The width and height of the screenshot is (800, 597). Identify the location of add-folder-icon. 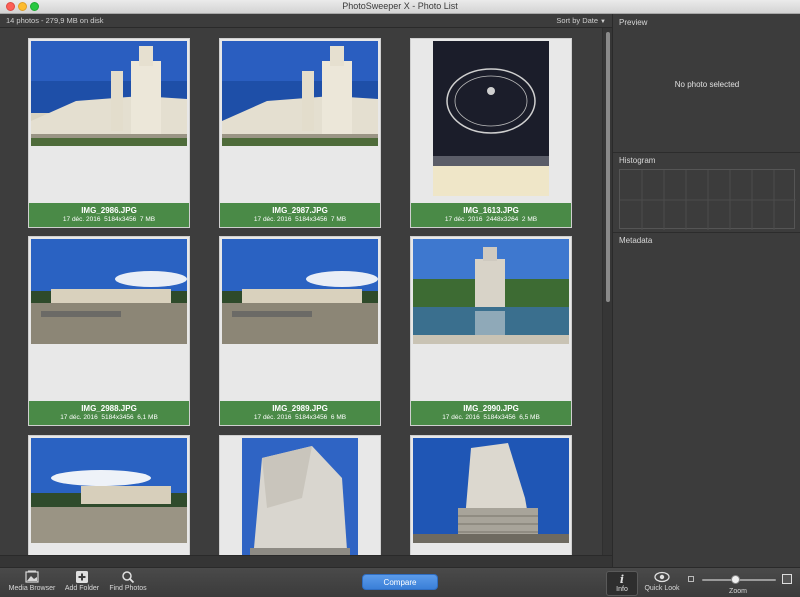
(82, 577).